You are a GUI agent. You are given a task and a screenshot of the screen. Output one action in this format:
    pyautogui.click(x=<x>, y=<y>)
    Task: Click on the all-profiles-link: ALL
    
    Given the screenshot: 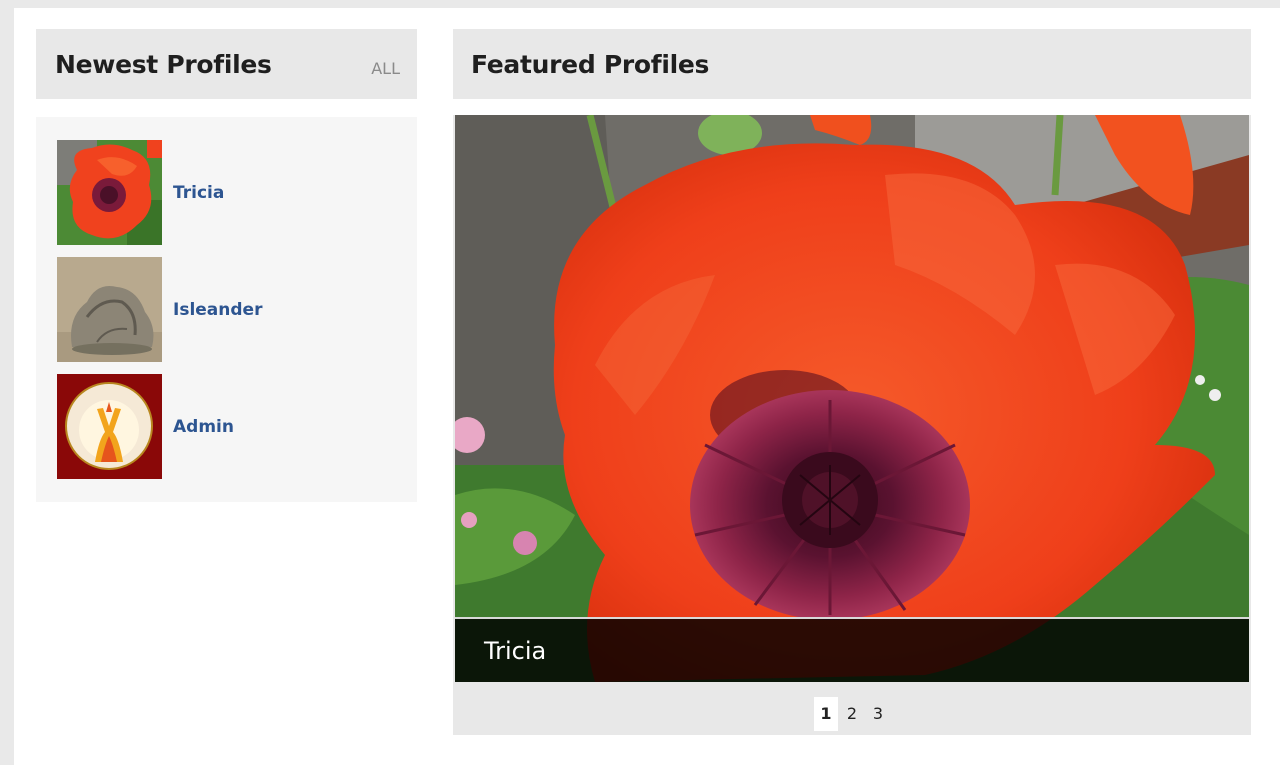 What is the action you would take?
    pyautogui.click(x=385, y=68)
    